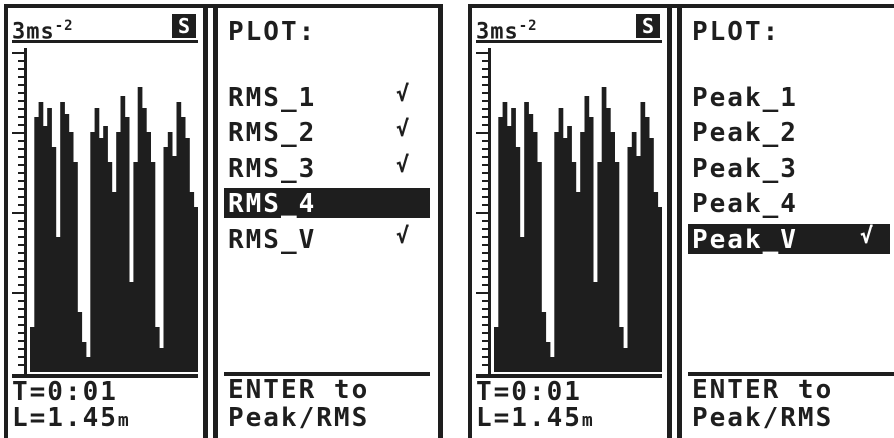 Image resolution: width=894 pixels, height=438 pixels. Describe the element at coordinates (327, 203) in the screenshot. I see `menu-item: RMS_4` at that location.